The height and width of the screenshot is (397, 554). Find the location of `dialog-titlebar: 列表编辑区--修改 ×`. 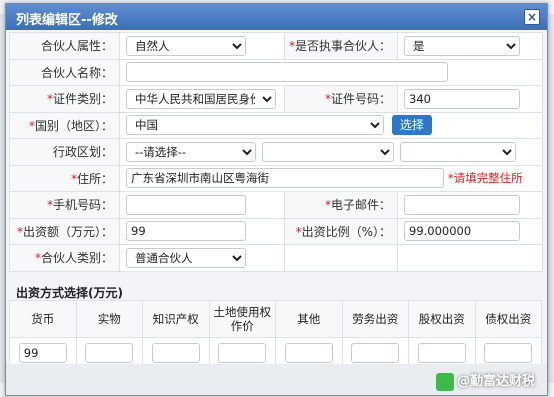

dialog-titlebar: 列表编辑区--修改 × is located at coordinates (276, 17).